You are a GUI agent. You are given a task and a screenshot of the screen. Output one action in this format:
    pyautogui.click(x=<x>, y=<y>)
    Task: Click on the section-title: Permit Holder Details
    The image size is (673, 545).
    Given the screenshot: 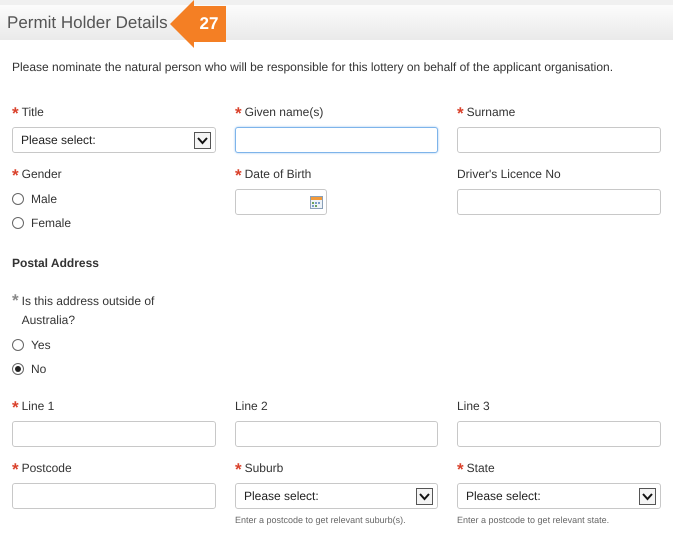 What is the action you would take?
    pyautogui.click(x=87, y=22)
    